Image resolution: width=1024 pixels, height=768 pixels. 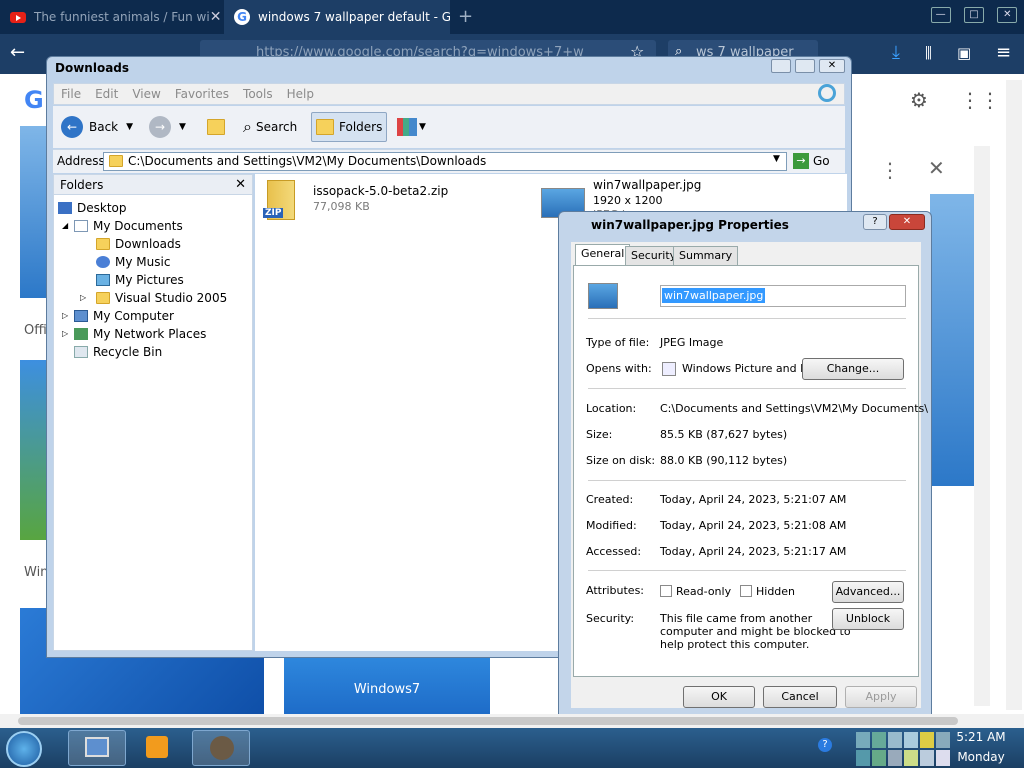 I want to click on taskbar-browser-button, so click(x=221, y=748).